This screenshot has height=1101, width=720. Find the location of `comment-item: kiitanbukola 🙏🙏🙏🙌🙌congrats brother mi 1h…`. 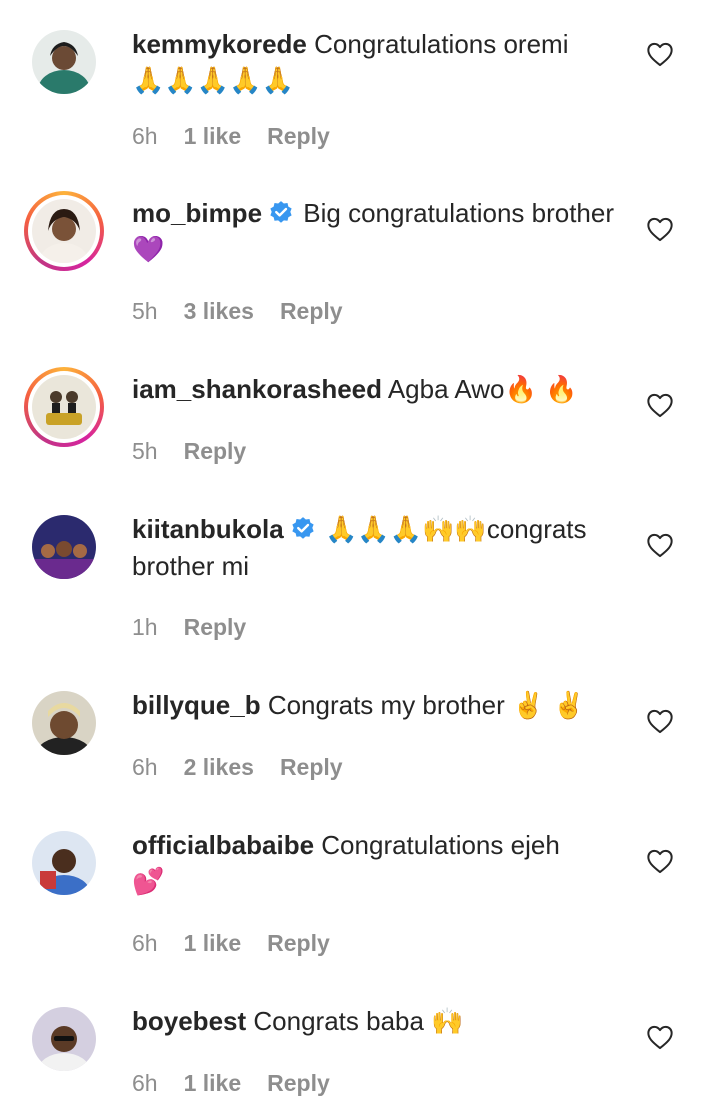

comment-item: kiitanbukola 🙏🙏🙏🙌🙌congrats brother mi 1h… is located at coordinates (360, 582).